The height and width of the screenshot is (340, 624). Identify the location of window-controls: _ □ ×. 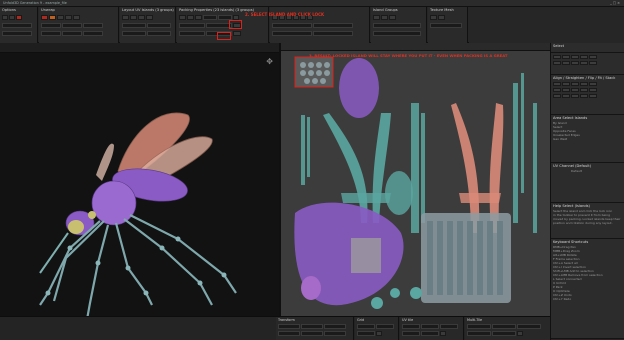
(615, 3).